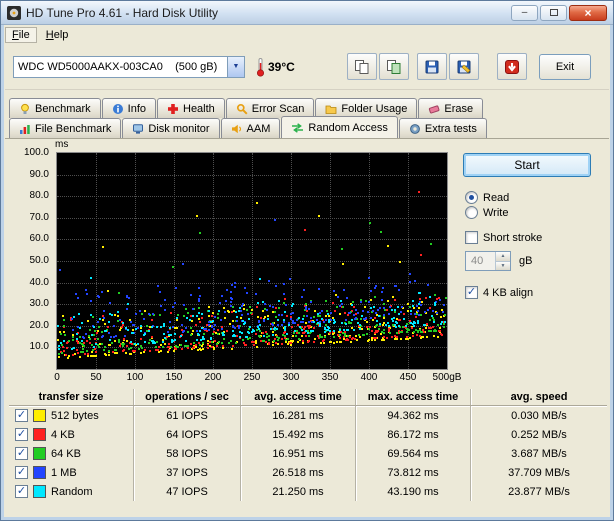  What do you see at coordinates (463, 66) in the screenshot?
I see `save-image-button` at bounding box center [463, 66].